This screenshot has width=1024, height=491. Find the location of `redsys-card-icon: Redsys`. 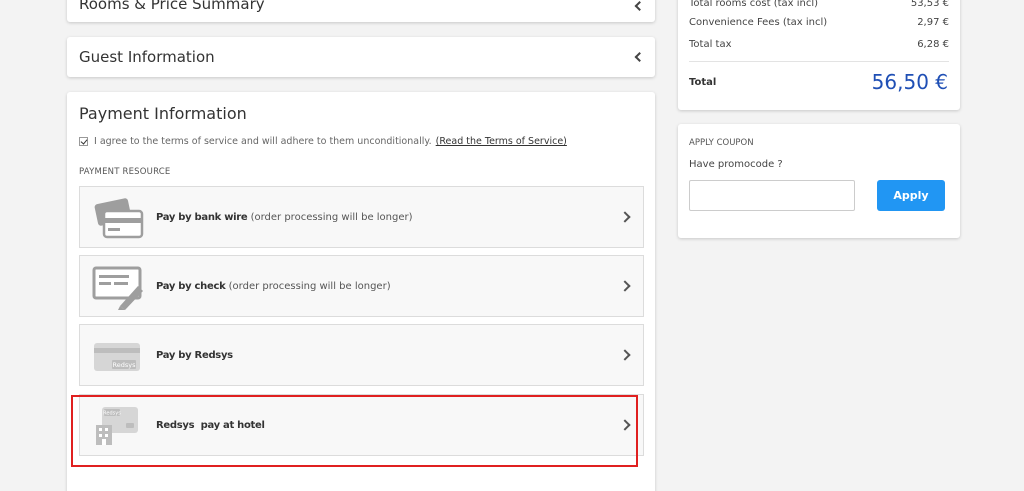

redsys-card-icon: Redsys is located at coordinates (117, 357).